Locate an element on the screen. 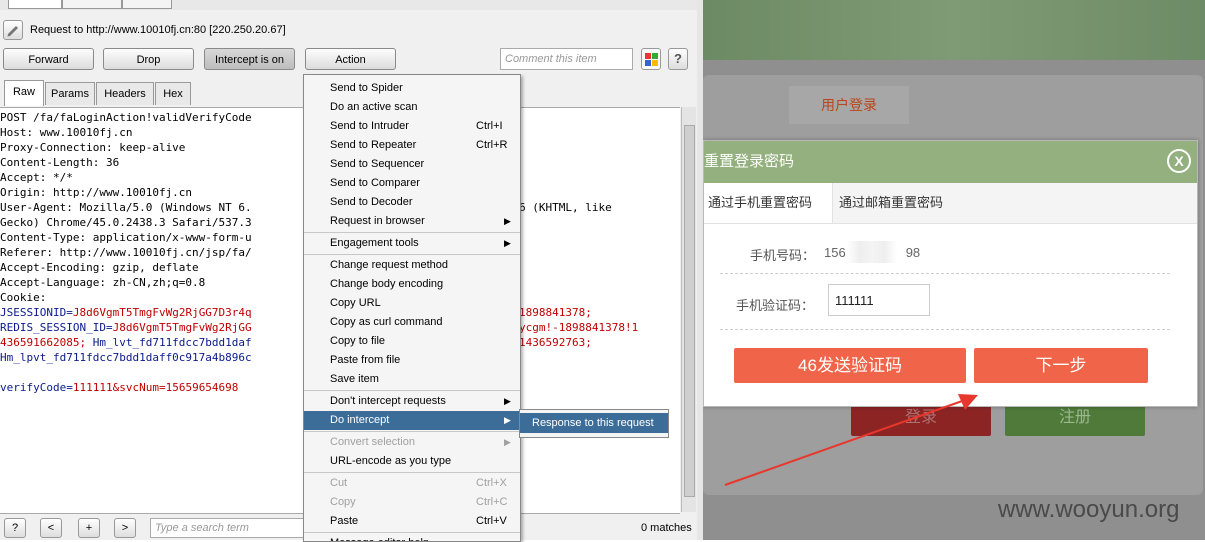  page-header-bg is located at coordinates (954, 30).